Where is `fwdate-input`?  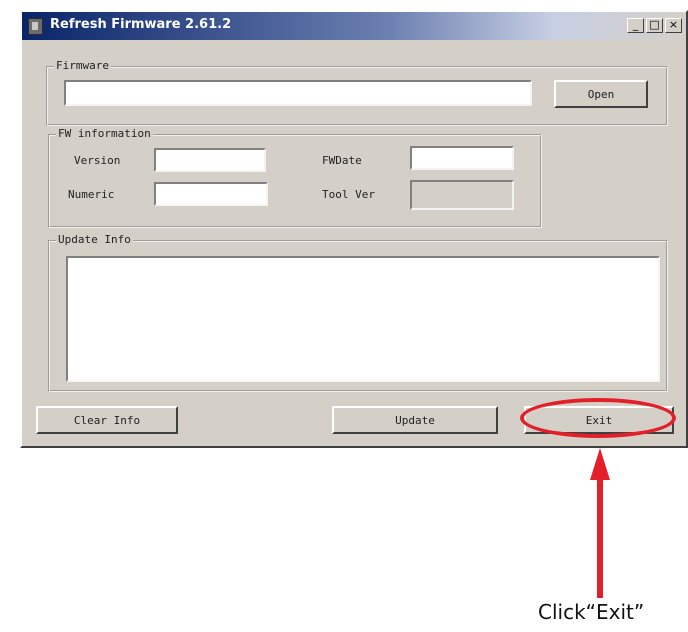 fwdate-input is located at coordinates (462, 159).